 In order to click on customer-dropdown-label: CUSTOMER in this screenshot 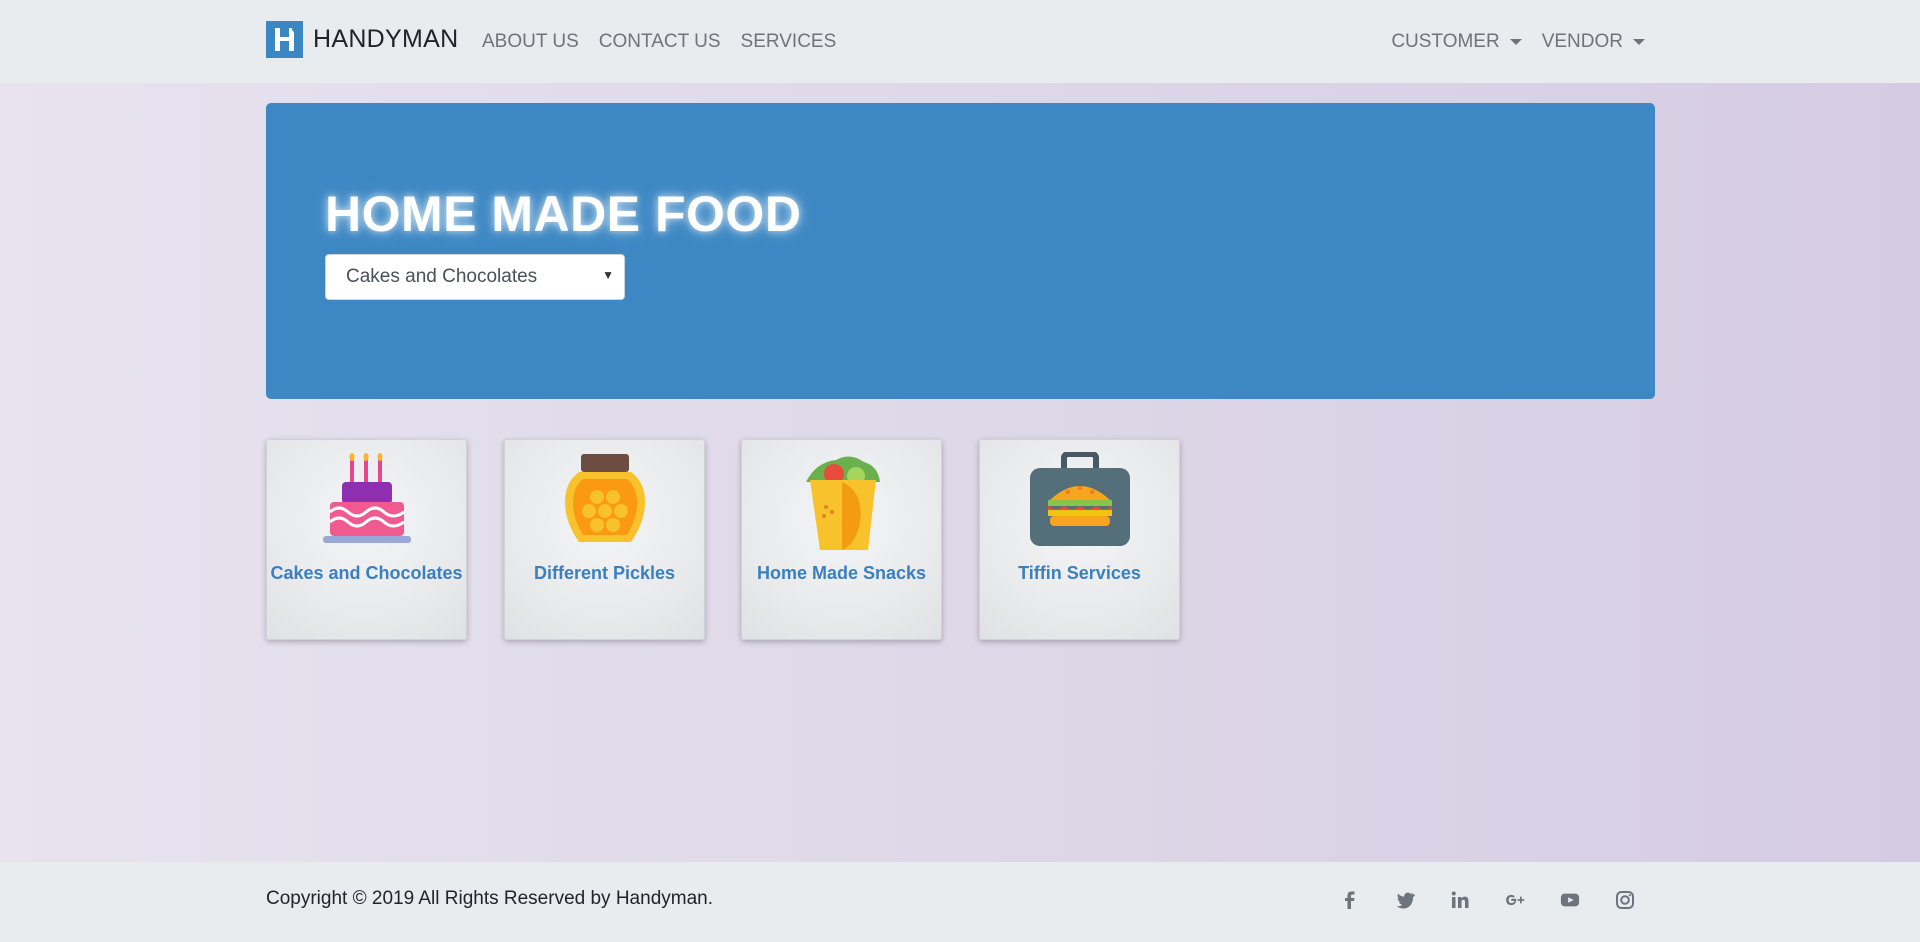, I will do `click(1445, 41)`.